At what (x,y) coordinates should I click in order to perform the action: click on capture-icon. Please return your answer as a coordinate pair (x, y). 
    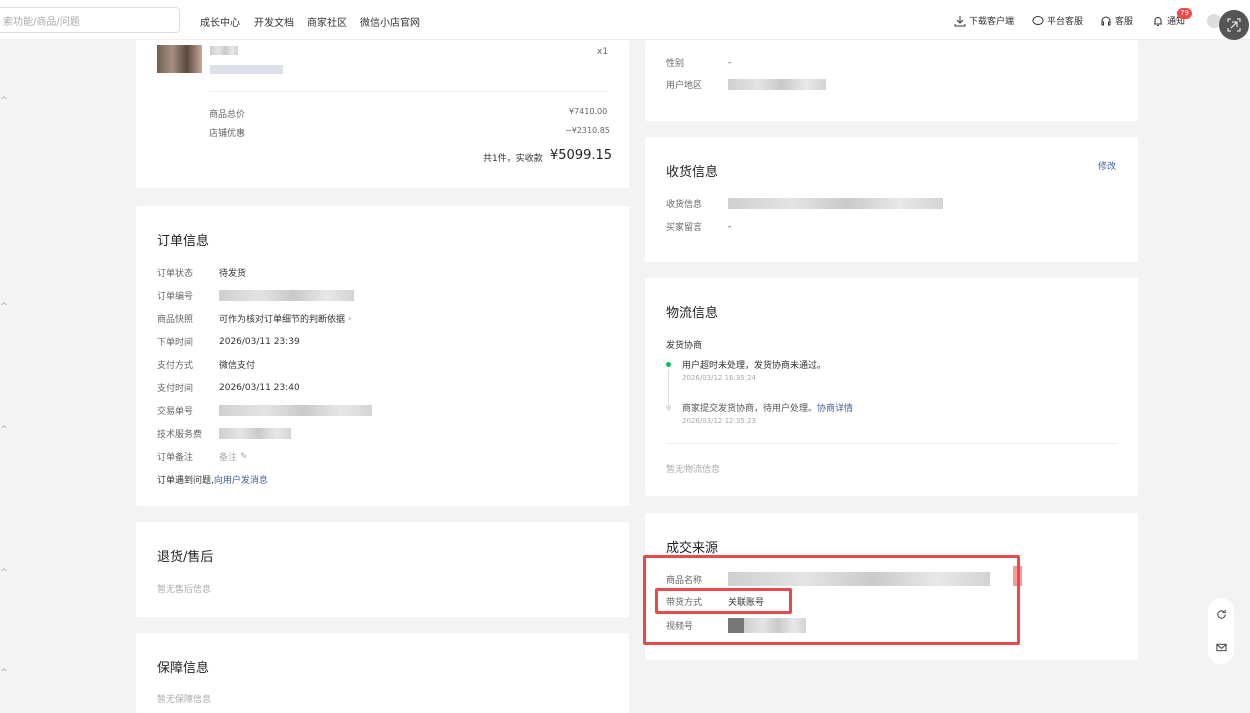
    Looking at the image, I should click on (1234, 25).